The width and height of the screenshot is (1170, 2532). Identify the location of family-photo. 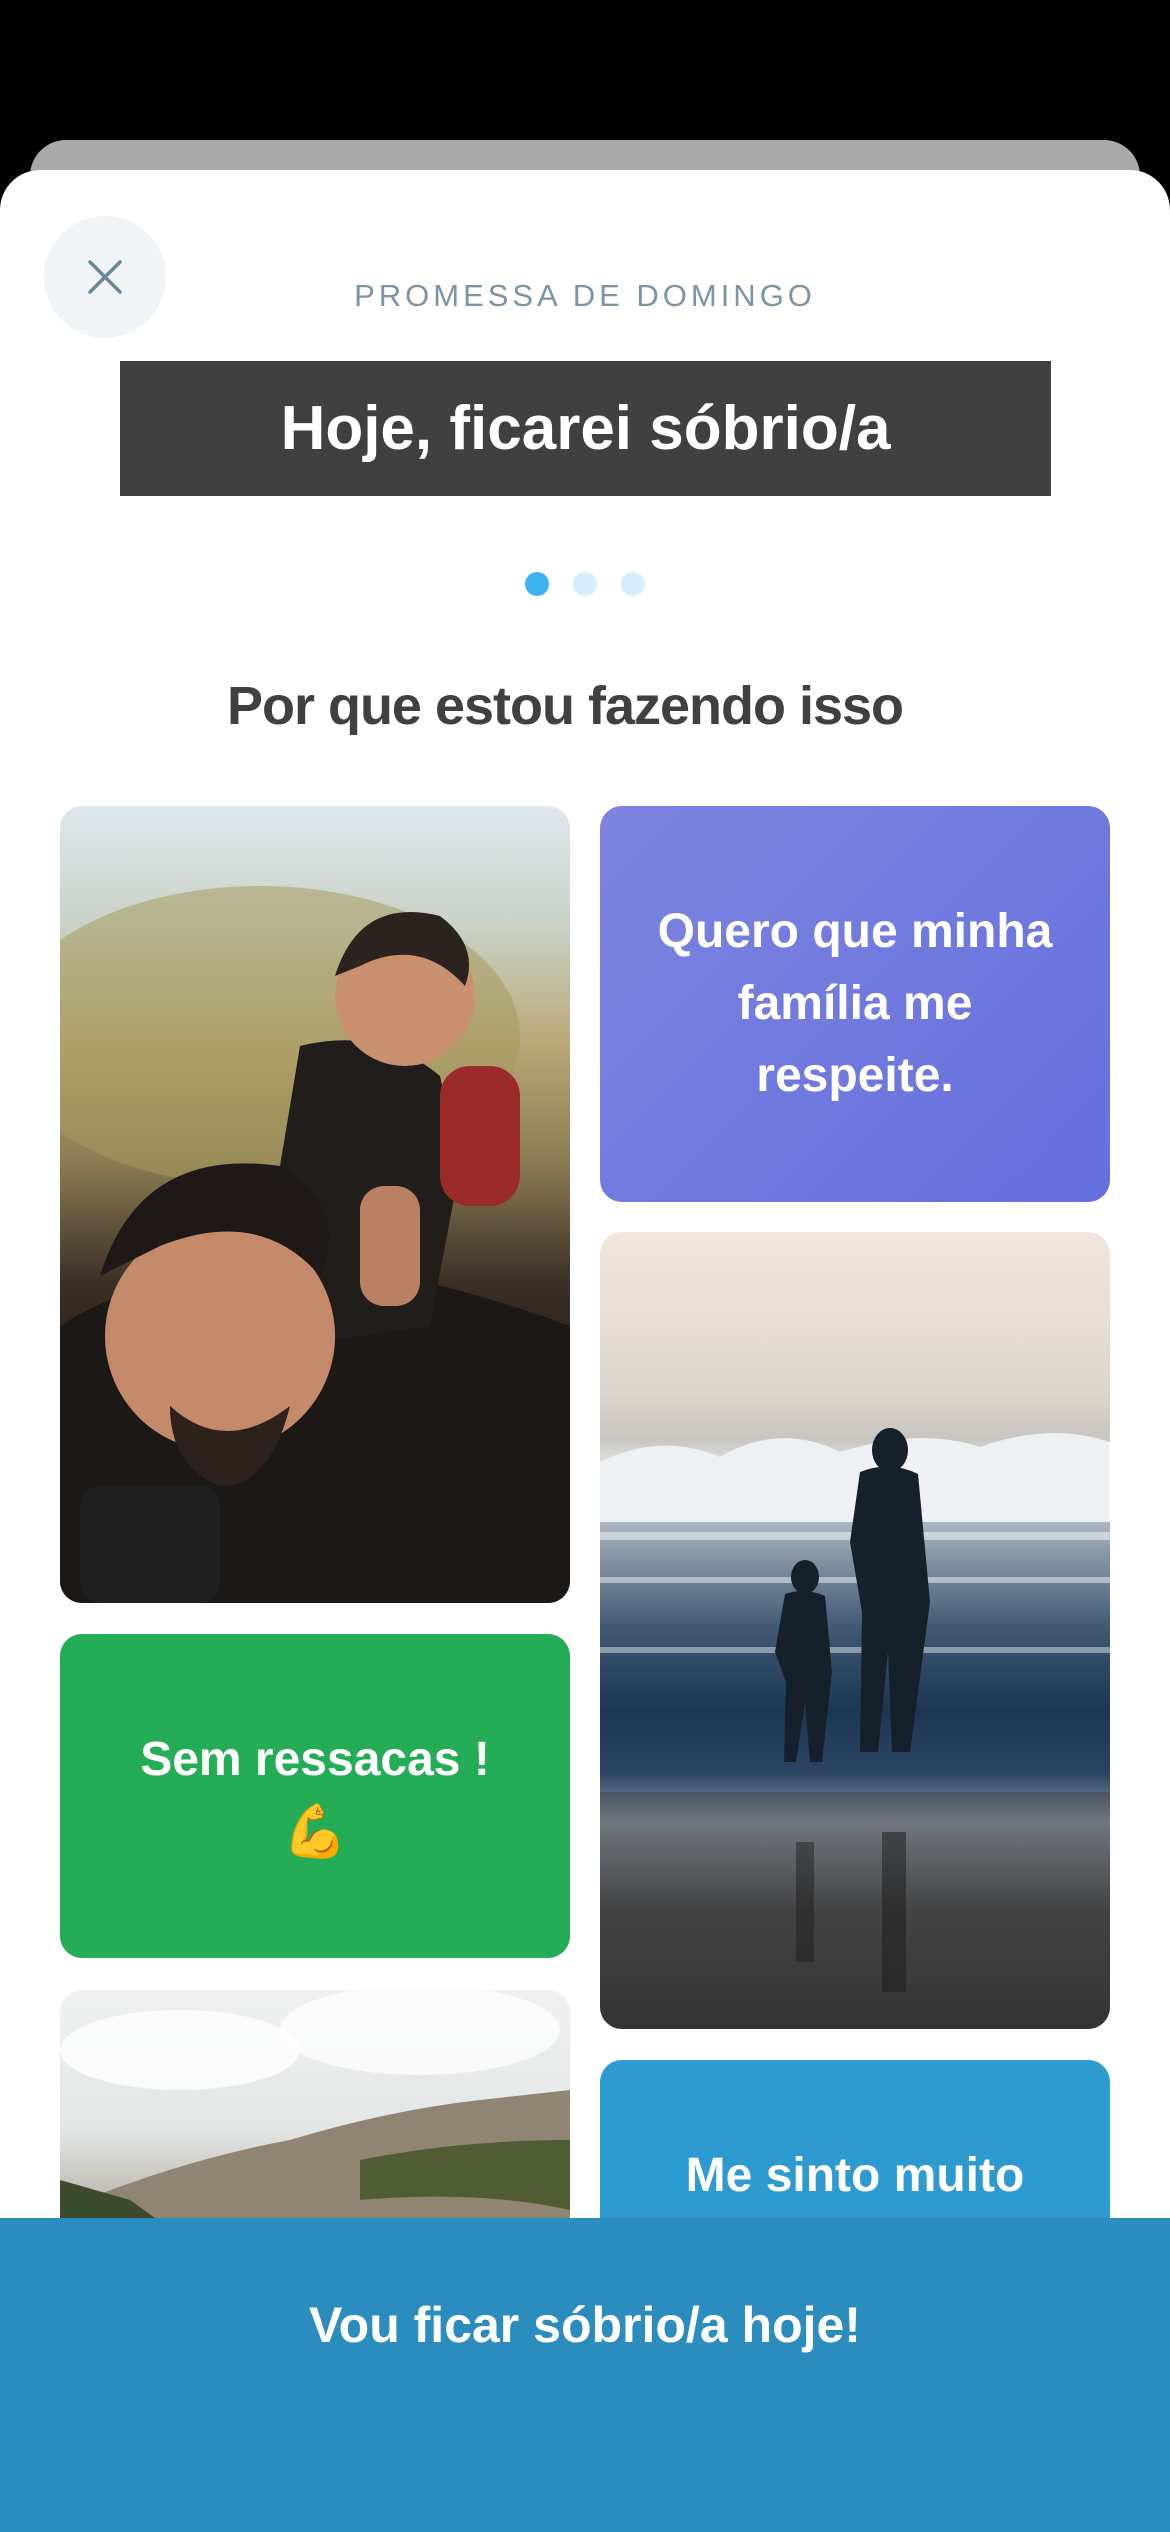
(315, 1244).